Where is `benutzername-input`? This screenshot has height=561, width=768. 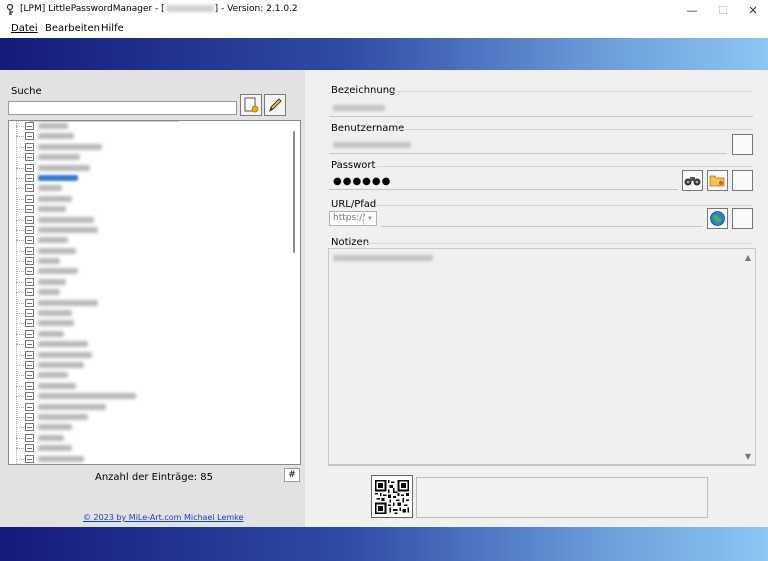 benutzername-input is located at coordinates (528, 153).